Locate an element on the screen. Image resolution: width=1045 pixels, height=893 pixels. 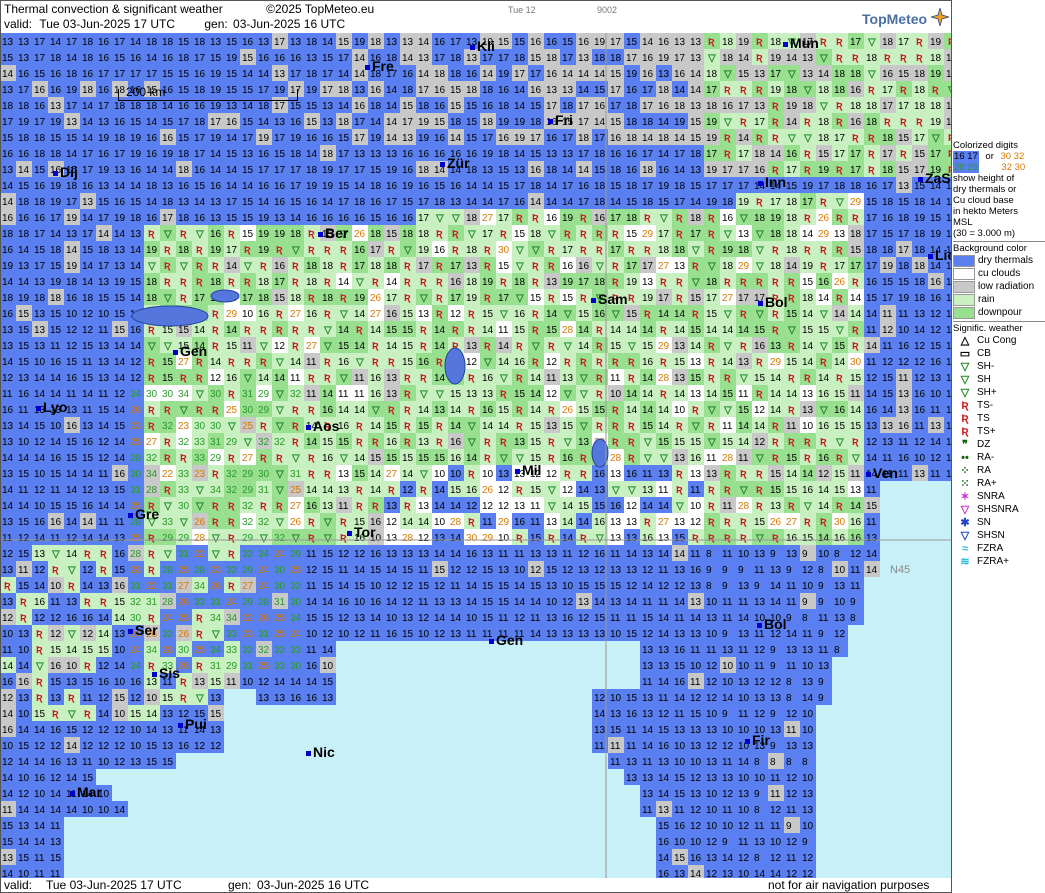
height-value-mark: 10 is located at coordinates (40, 362).